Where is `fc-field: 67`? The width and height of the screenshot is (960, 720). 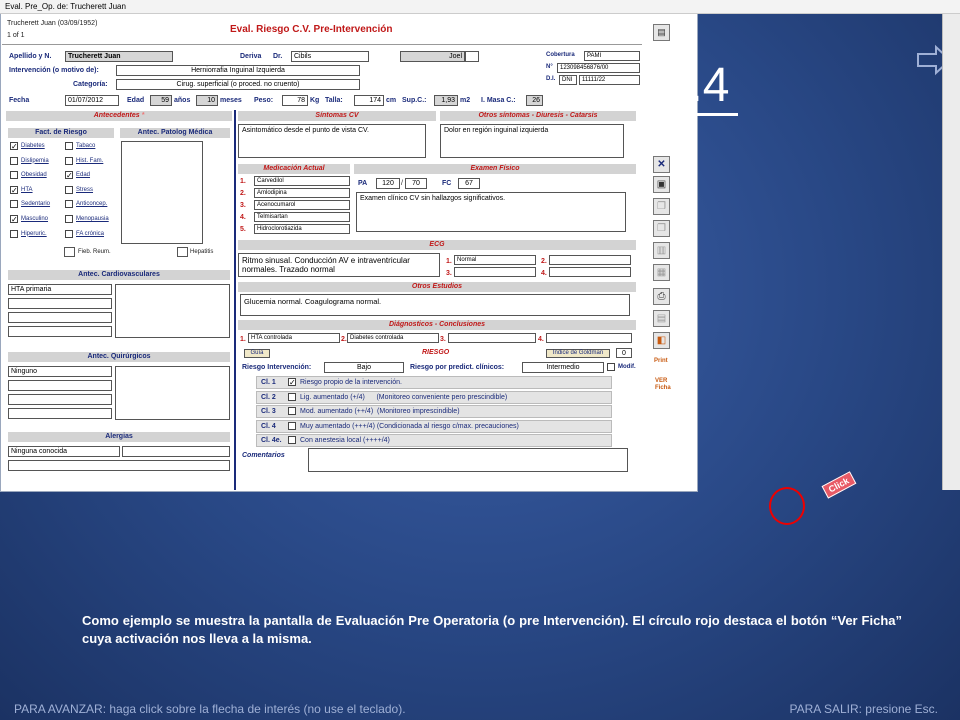
fc-field: 67 is located at coordinates (469, 183).